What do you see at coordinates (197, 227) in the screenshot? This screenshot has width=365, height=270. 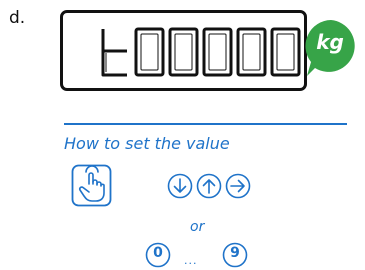 I see `or-label: or` at bounding box center [197, 227].